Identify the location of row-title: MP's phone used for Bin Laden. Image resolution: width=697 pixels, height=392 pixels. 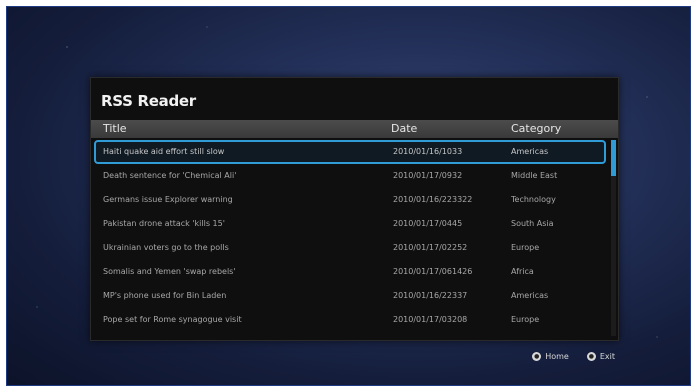
(165, 295).